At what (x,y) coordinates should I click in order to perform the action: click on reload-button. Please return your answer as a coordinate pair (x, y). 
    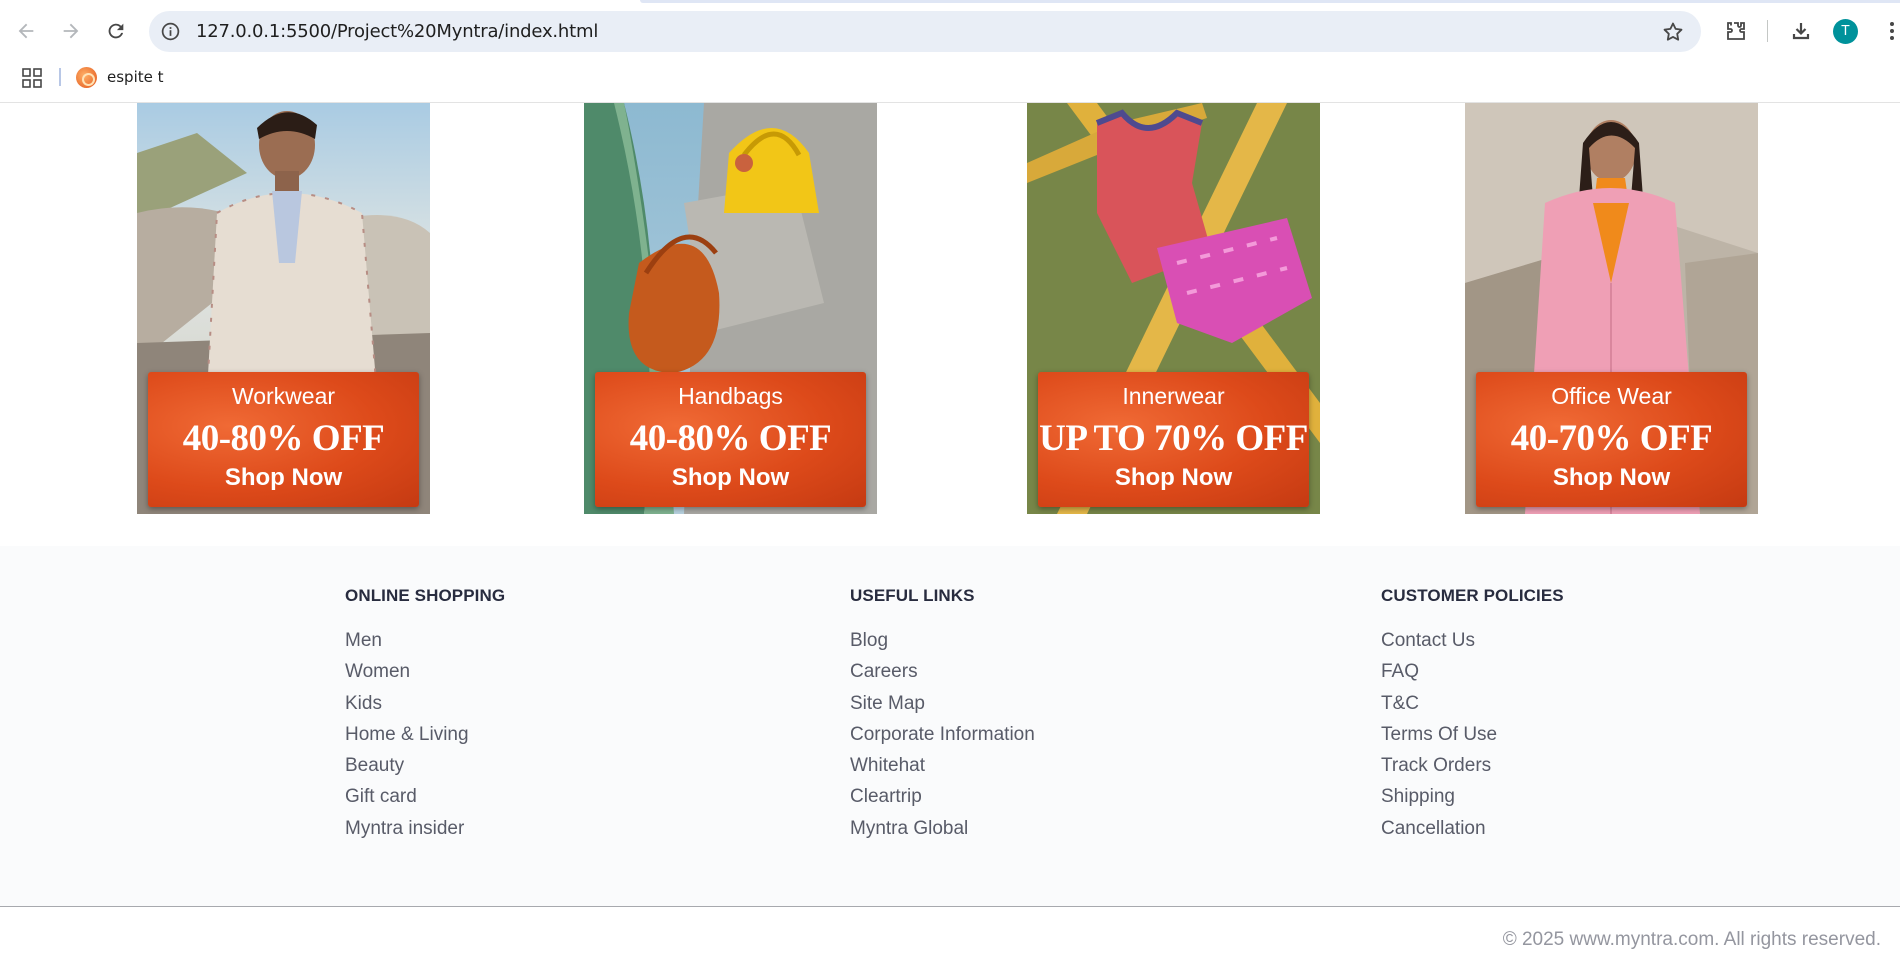
    Looking at the image, I should click on (116, 31).